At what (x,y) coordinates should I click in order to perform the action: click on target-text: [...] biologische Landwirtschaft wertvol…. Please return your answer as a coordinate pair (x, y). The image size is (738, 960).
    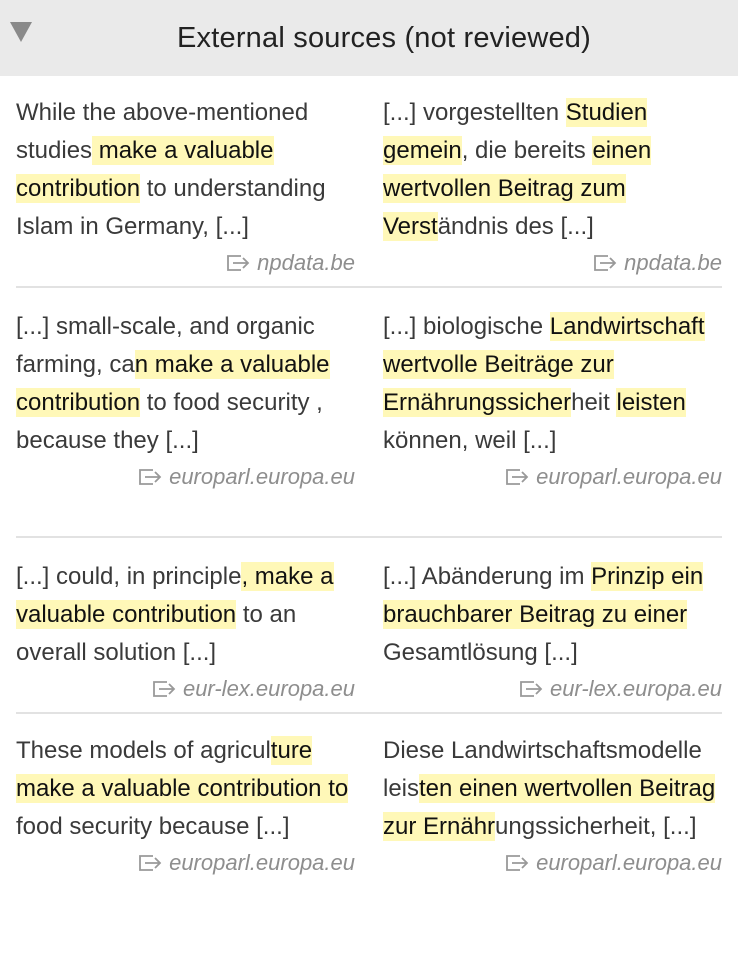
    Looking at the image, I should click on (552, 384).